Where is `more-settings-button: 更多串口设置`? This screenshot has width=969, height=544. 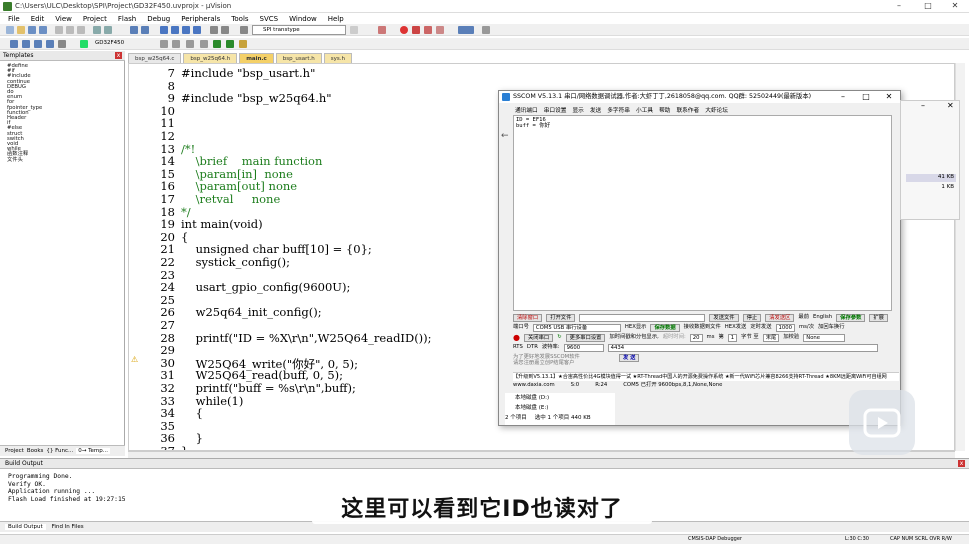 more-settings-button: 更多串口设置 is located at coordinates (585, 337).